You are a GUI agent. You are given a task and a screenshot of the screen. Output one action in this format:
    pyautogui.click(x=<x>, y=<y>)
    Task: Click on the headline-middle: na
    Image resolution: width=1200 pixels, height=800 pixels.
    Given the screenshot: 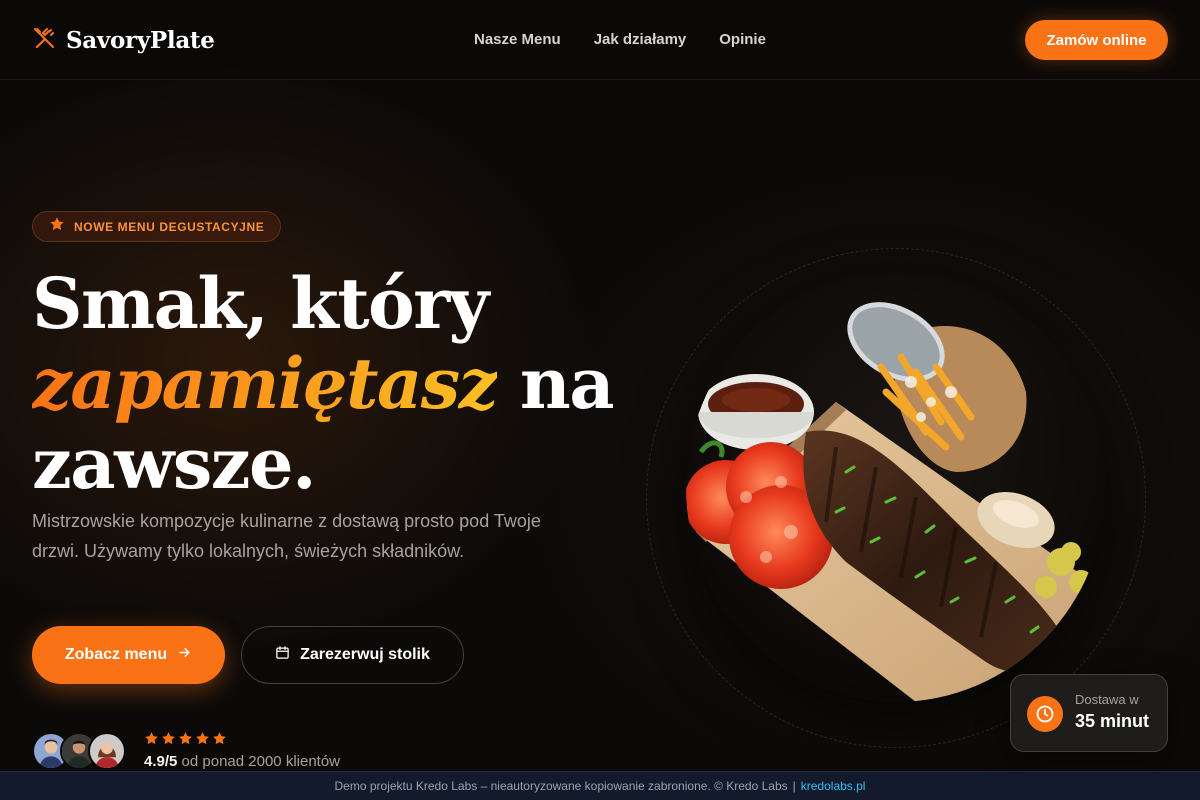 What is the action you would take?
    pyautogui.click(x=567, y=383)
    